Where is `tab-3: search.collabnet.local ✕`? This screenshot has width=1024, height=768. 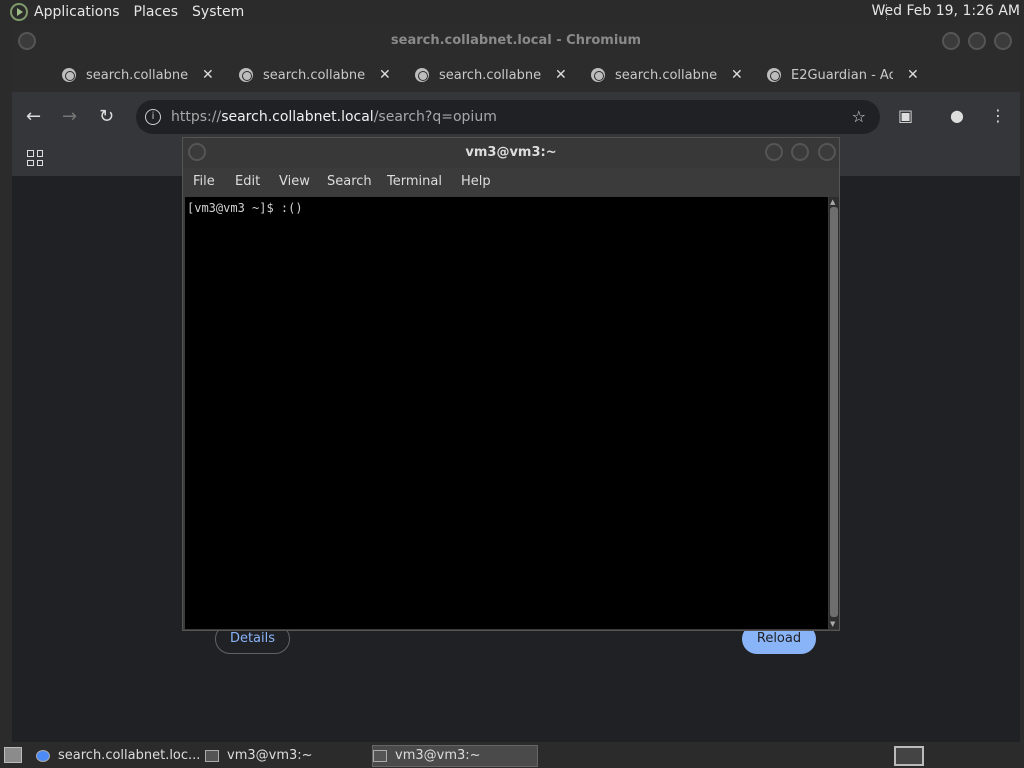
tab-3: search.collabnet.local ✕ is located at coordinates (491, 75).